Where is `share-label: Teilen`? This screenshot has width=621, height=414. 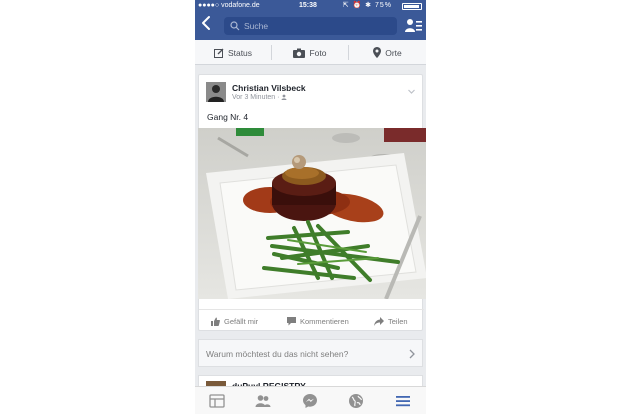 share-label: Teilen is located at coordinates (398, 321).